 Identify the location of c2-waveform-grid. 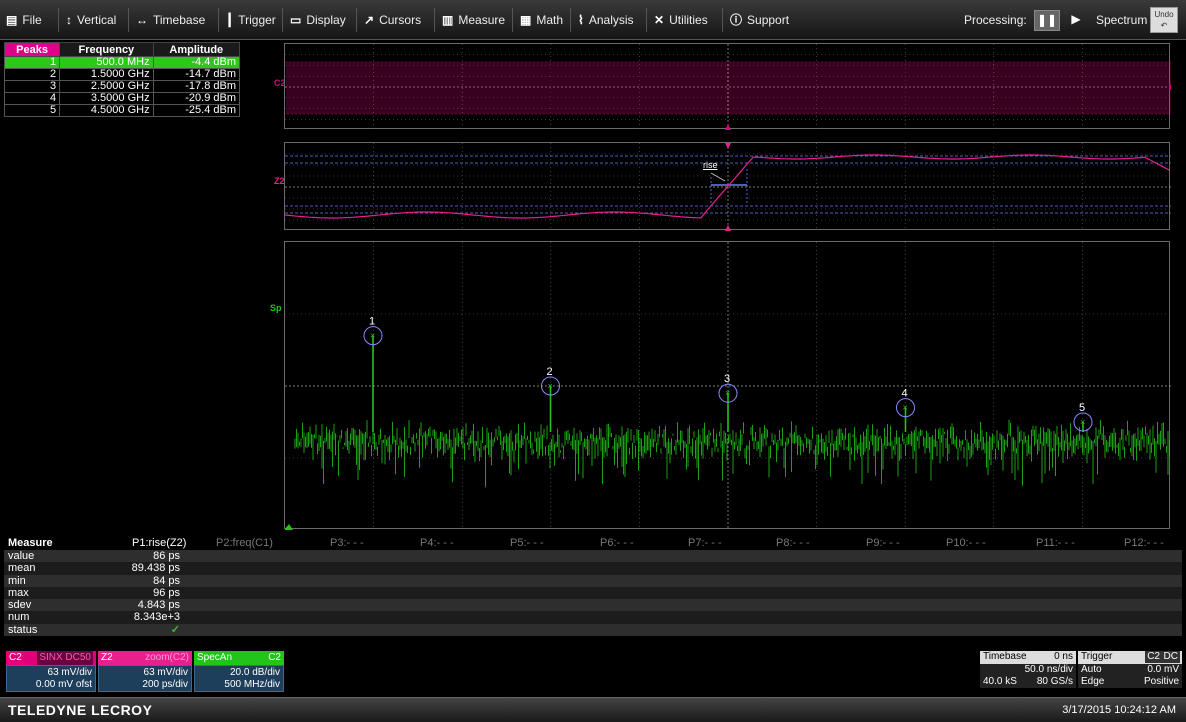
(727, 86).